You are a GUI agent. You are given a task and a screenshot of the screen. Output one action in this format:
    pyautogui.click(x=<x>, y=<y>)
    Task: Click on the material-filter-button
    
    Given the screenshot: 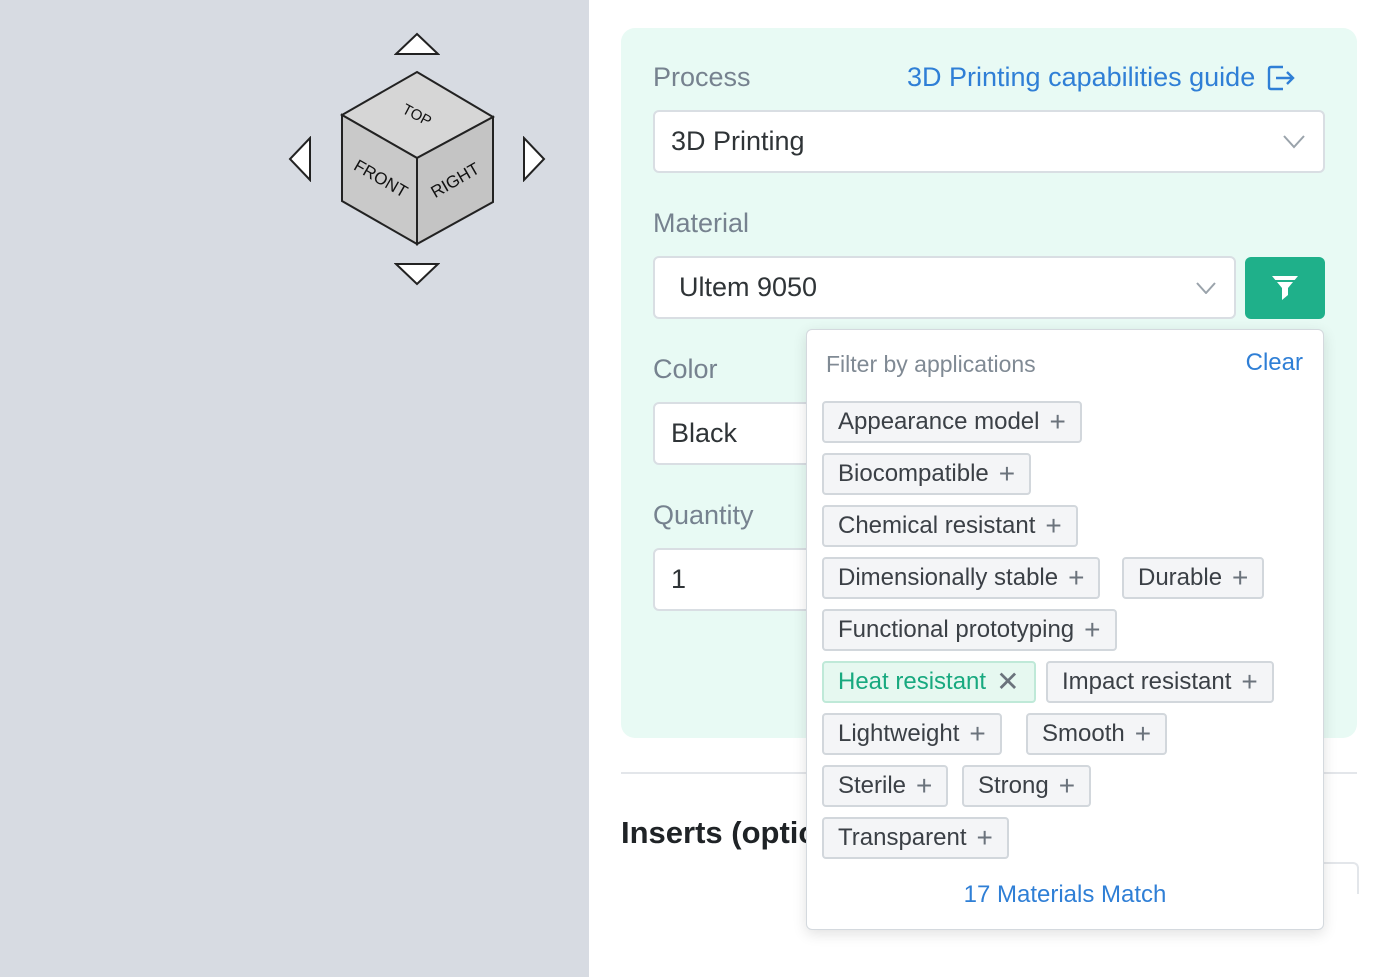 What is the action you would take?
    pyautogui.click(x=1285, y=288)
    